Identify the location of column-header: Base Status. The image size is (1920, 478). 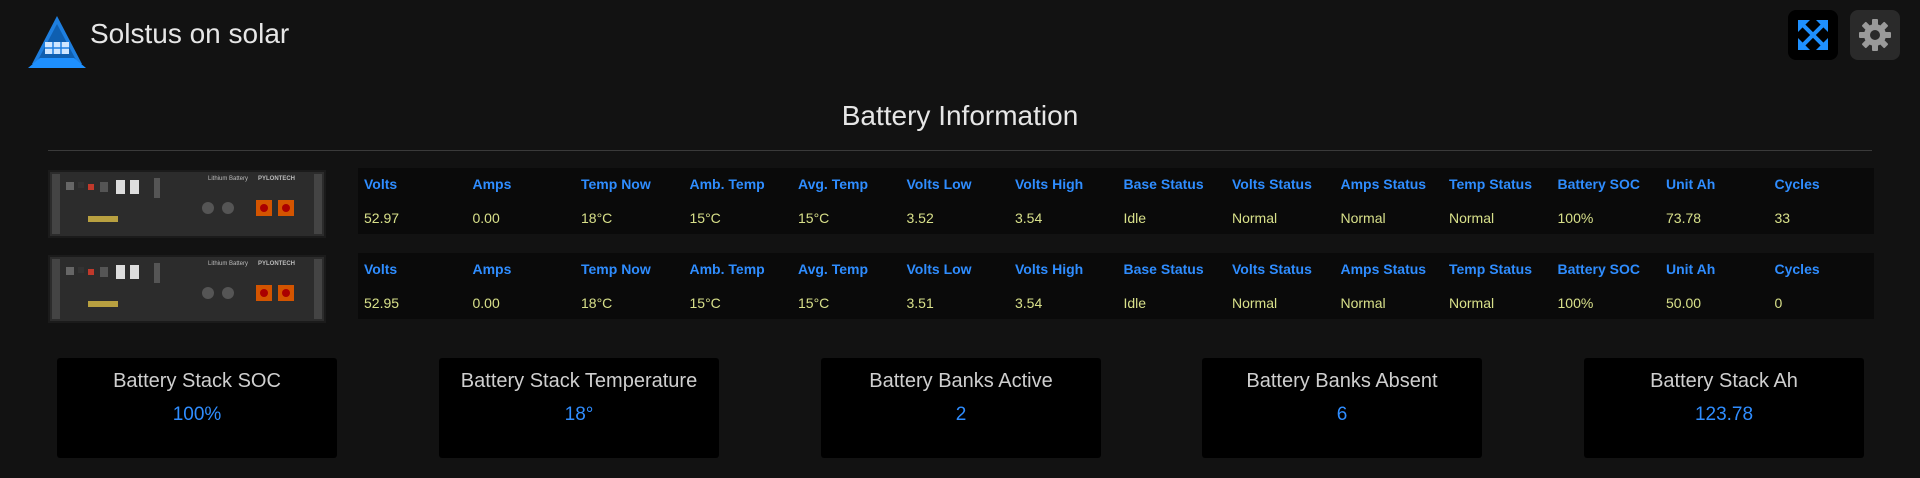
(1163, 269).